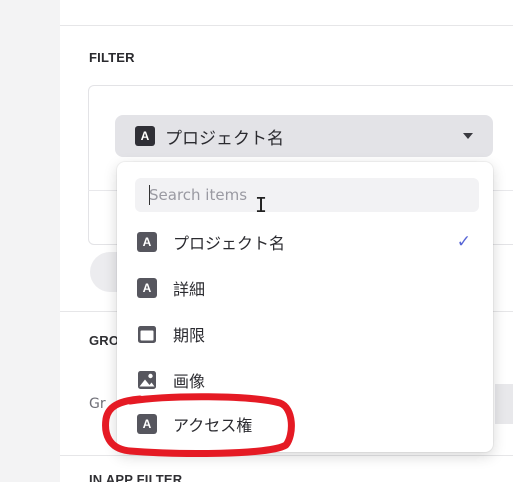  Describe the element at coordinates (229, 243) in the screenshot. I see `option-label: プロジェクト名` at that location.